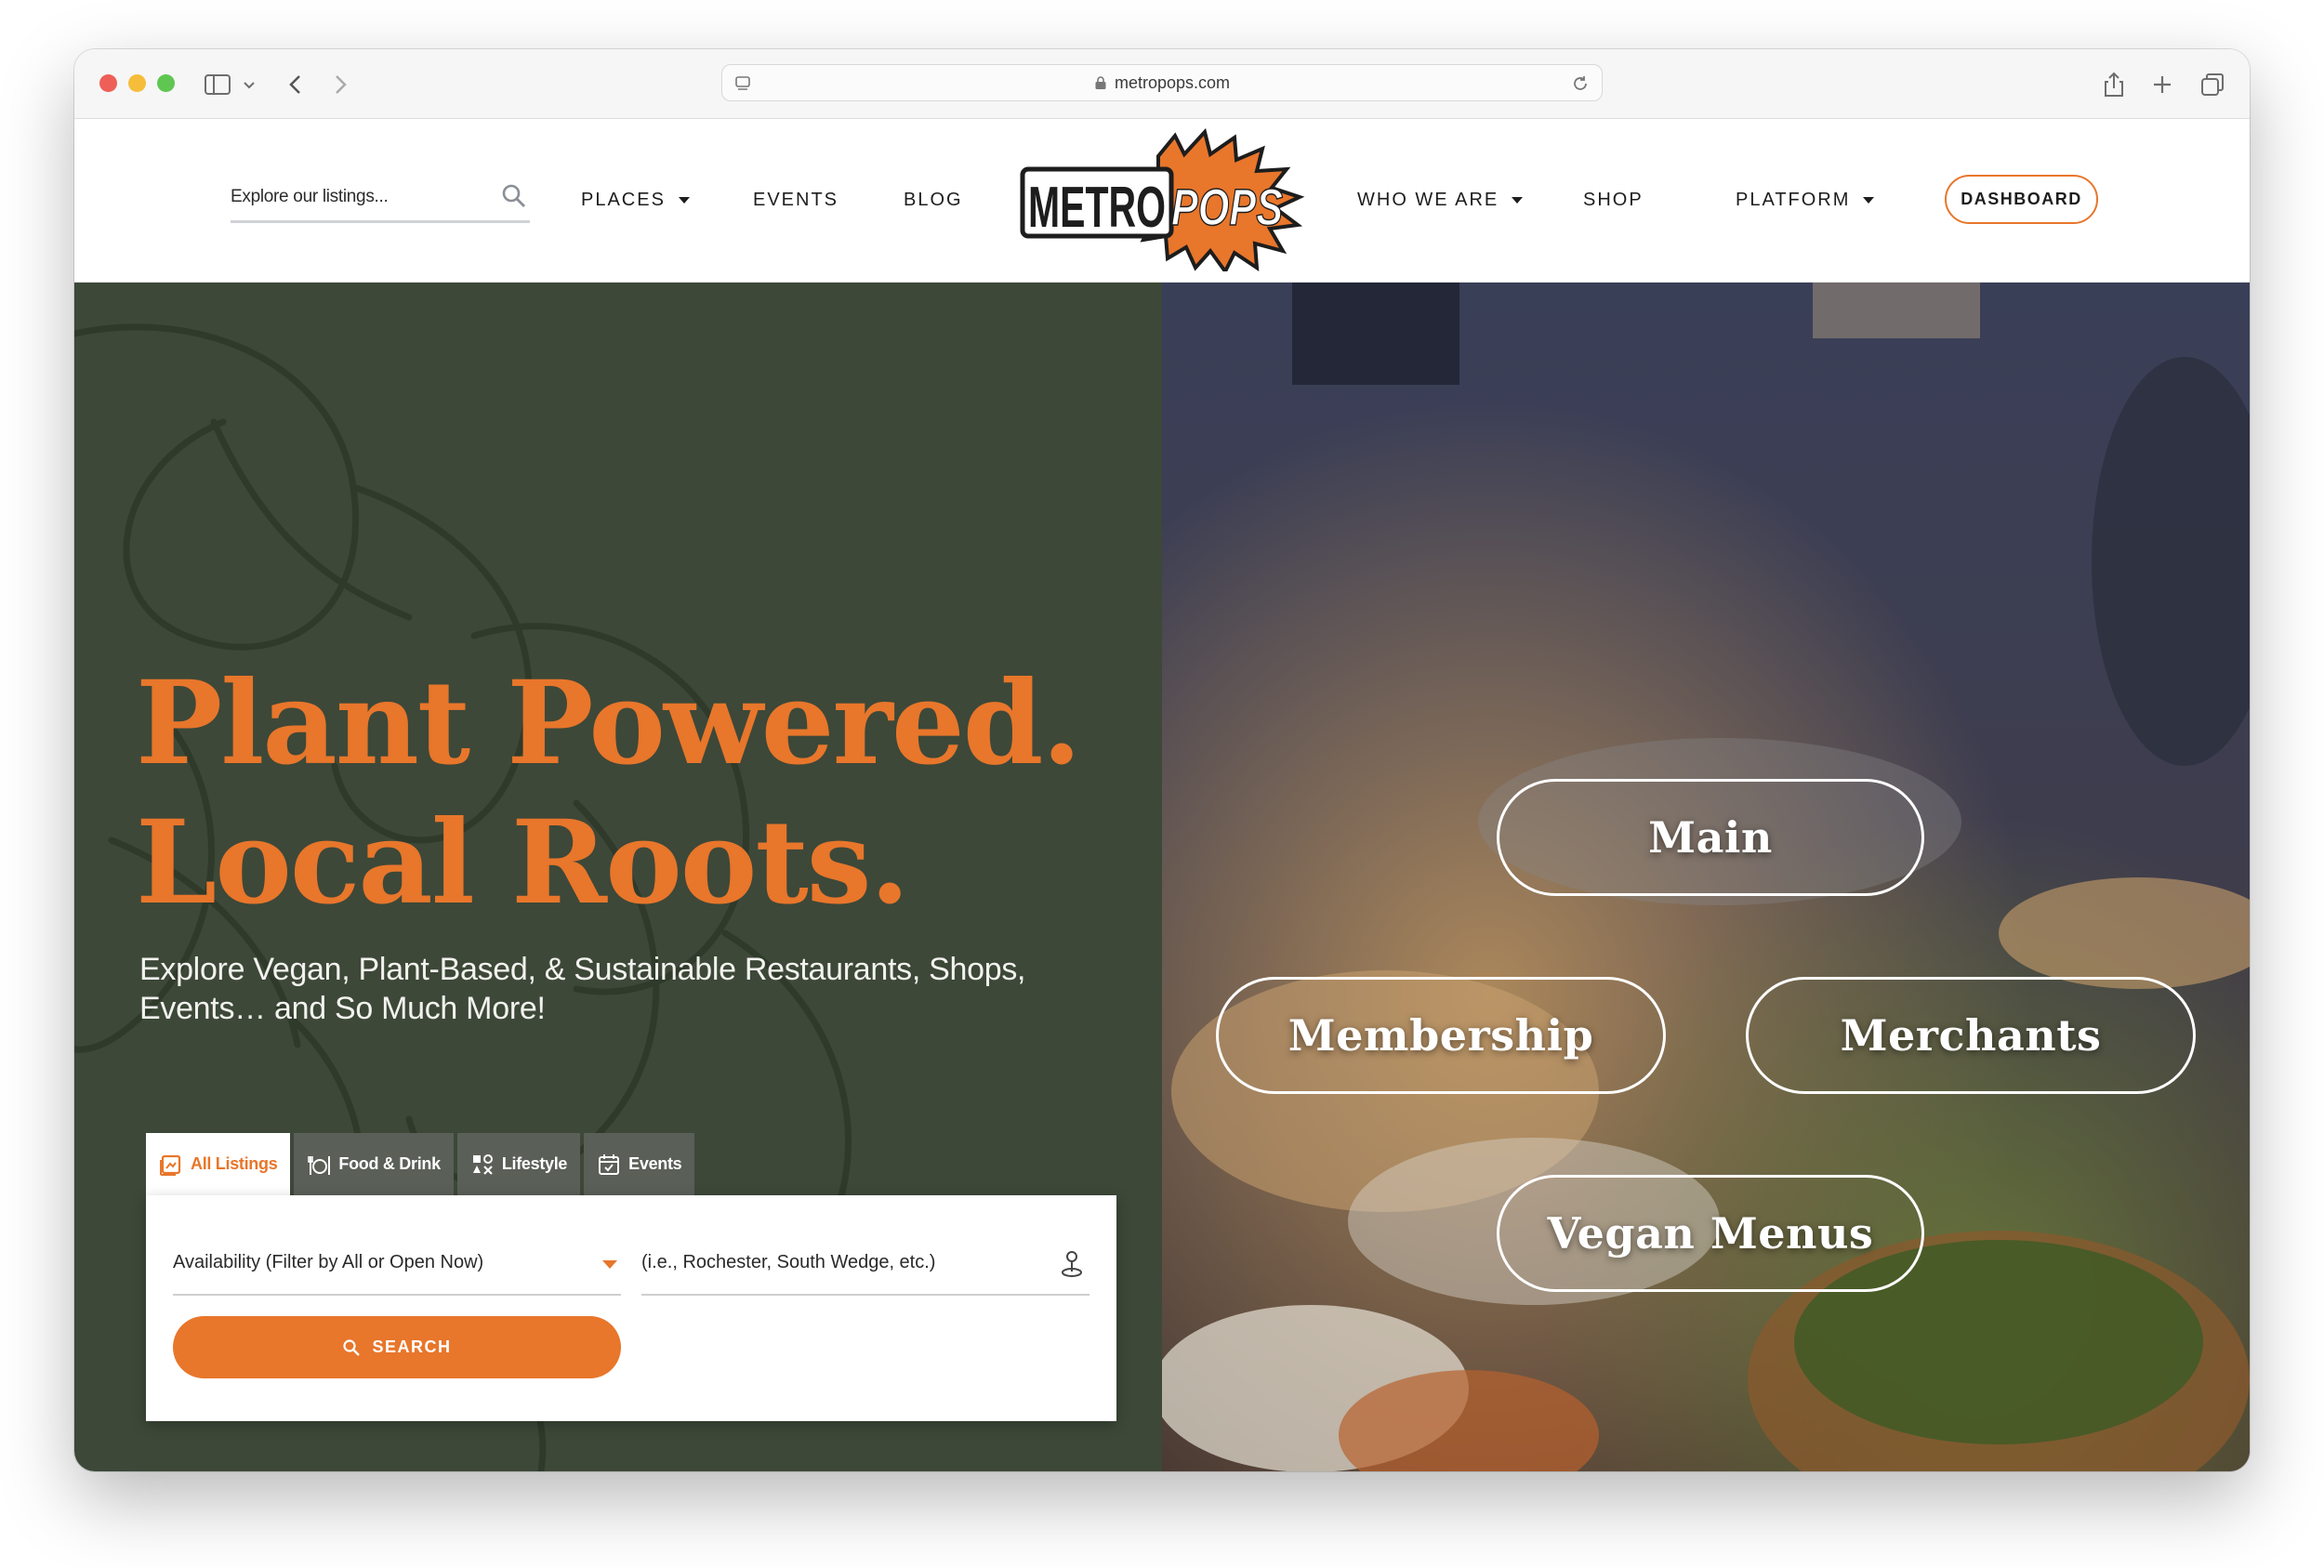 This screenshot has width=2324, height=1568. I want to click on url-text: metropops.com, so click(1172, 82).